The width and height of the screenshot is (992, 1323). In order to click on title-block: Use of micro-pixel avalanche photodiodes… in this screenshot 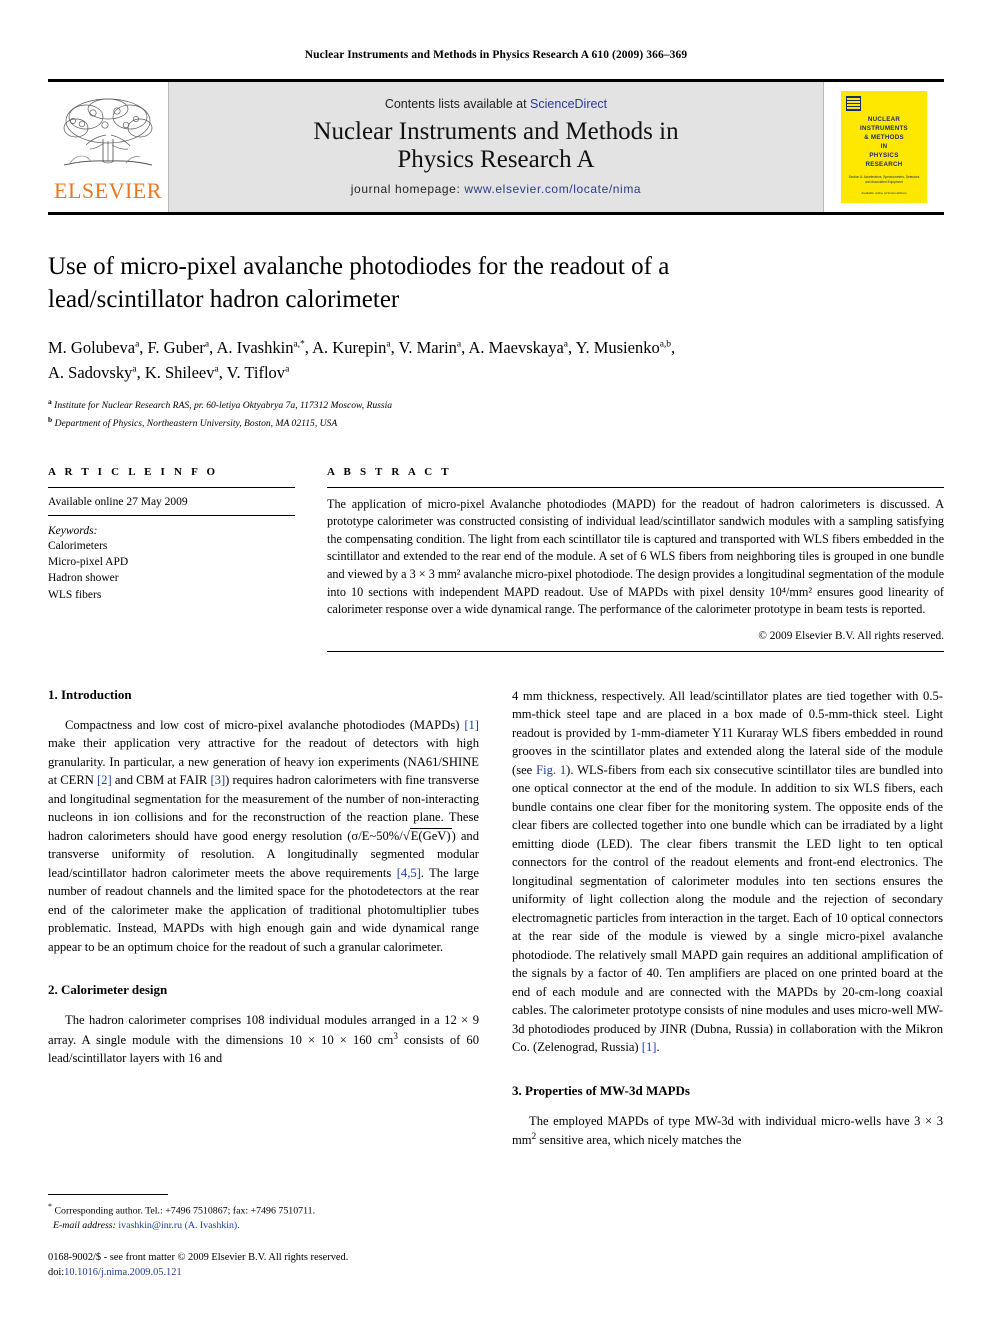, I will do `click(496, 341)`.